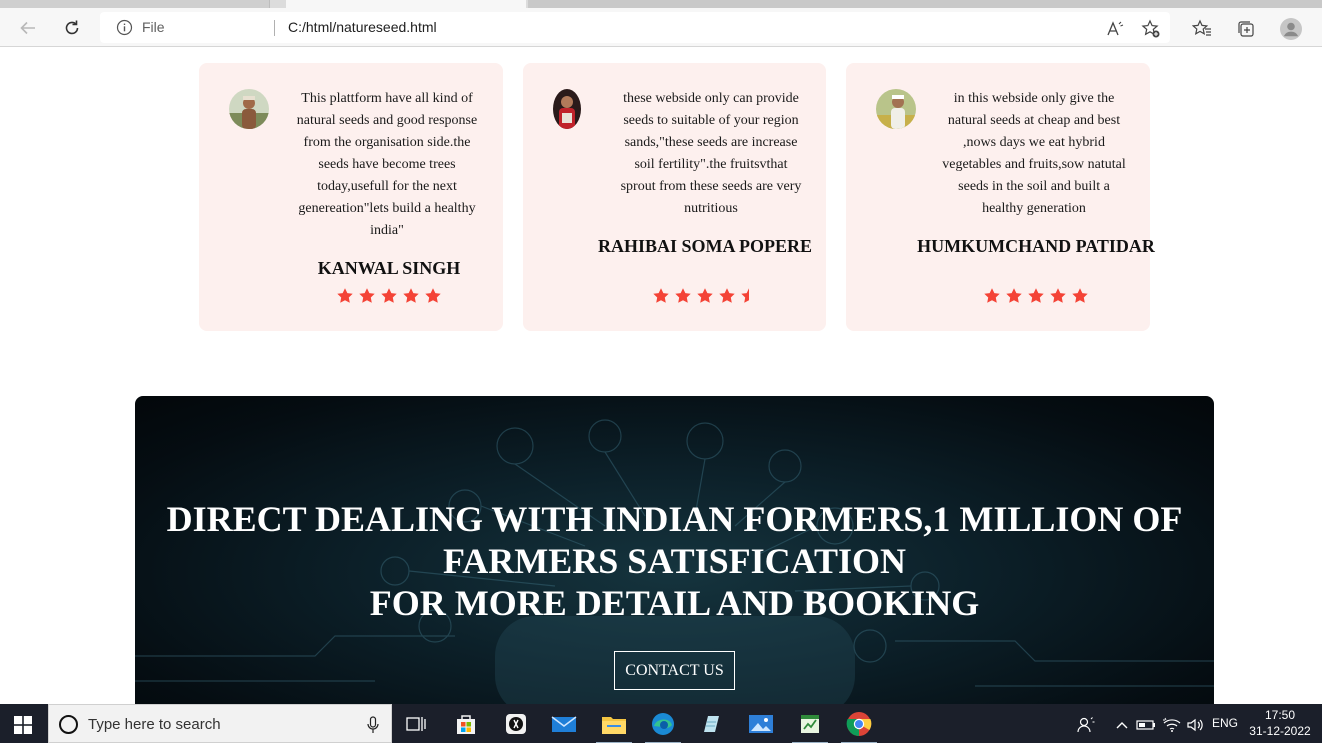 Image resolution: width=1322 pixels, height=743 pixels. I want to click on microphone-icon, so click(373, 725).